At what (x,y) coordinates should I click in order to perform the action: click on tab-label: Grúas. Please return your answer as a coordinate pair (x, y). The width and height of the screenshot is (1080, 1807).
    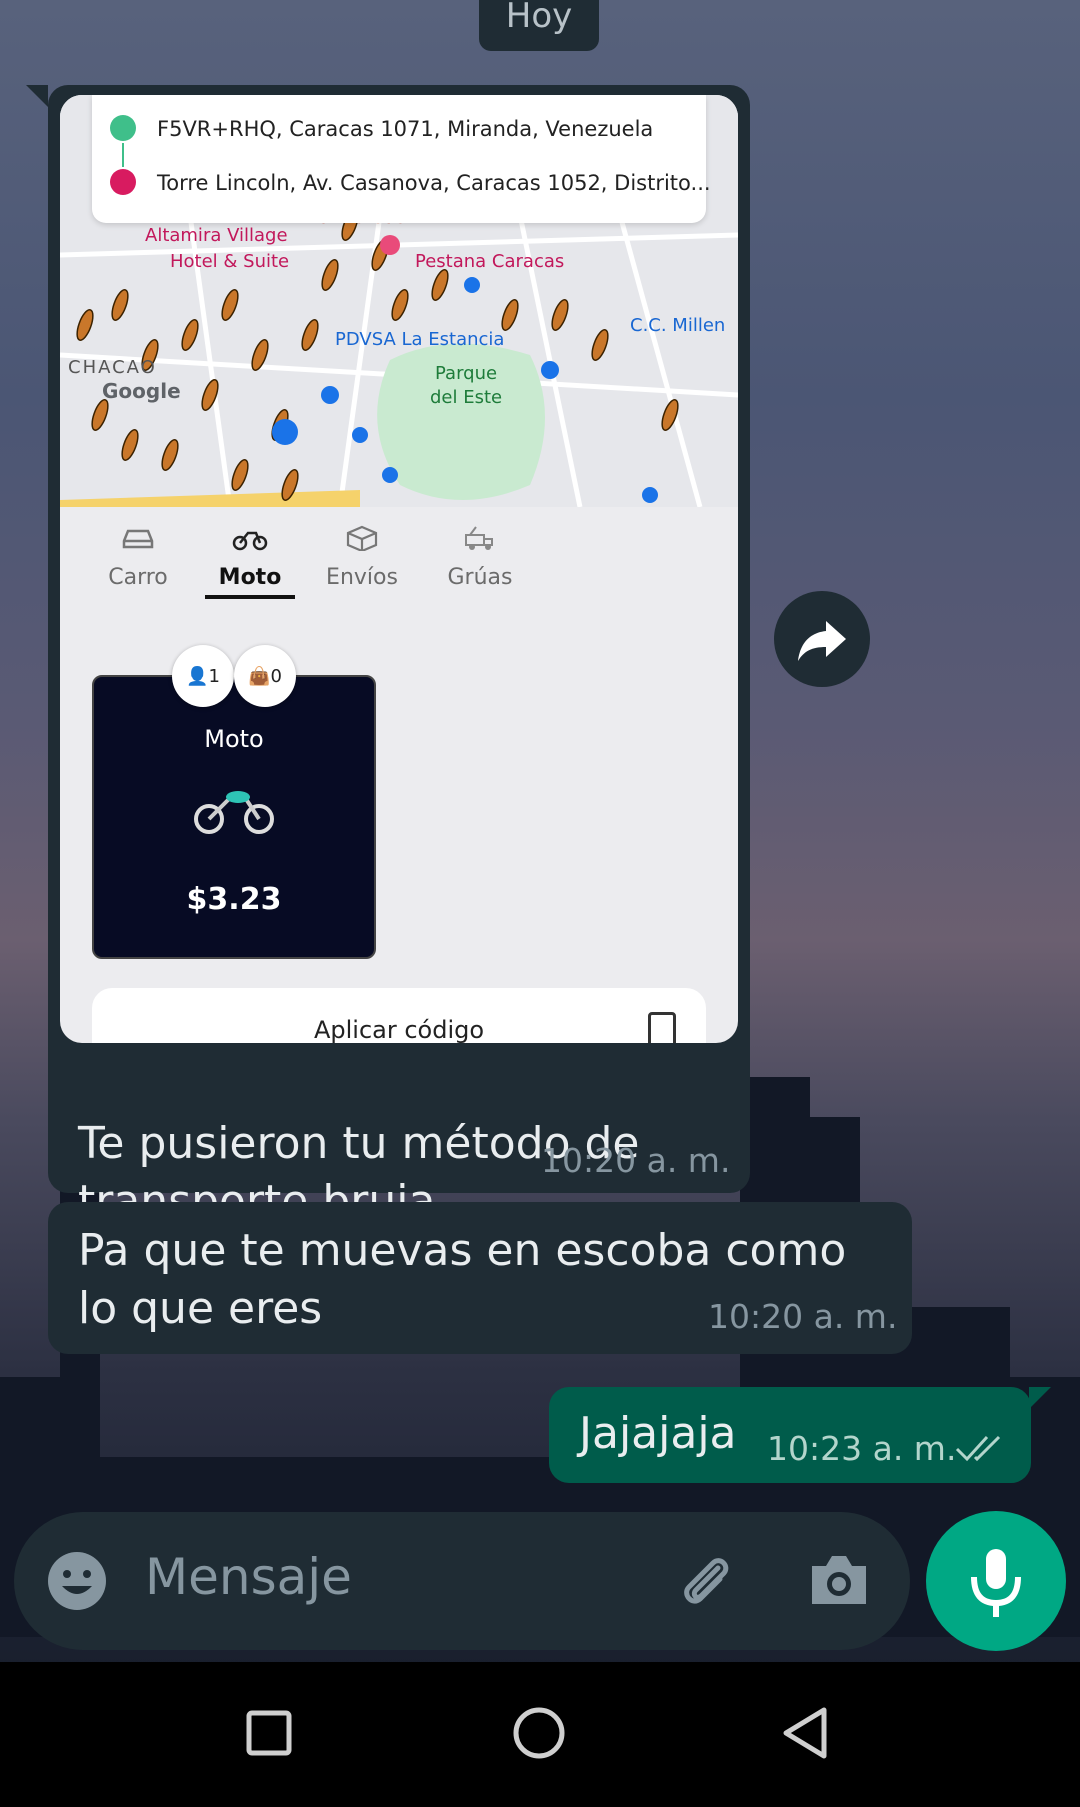
    Looking at the image, I should click on (480, 577).